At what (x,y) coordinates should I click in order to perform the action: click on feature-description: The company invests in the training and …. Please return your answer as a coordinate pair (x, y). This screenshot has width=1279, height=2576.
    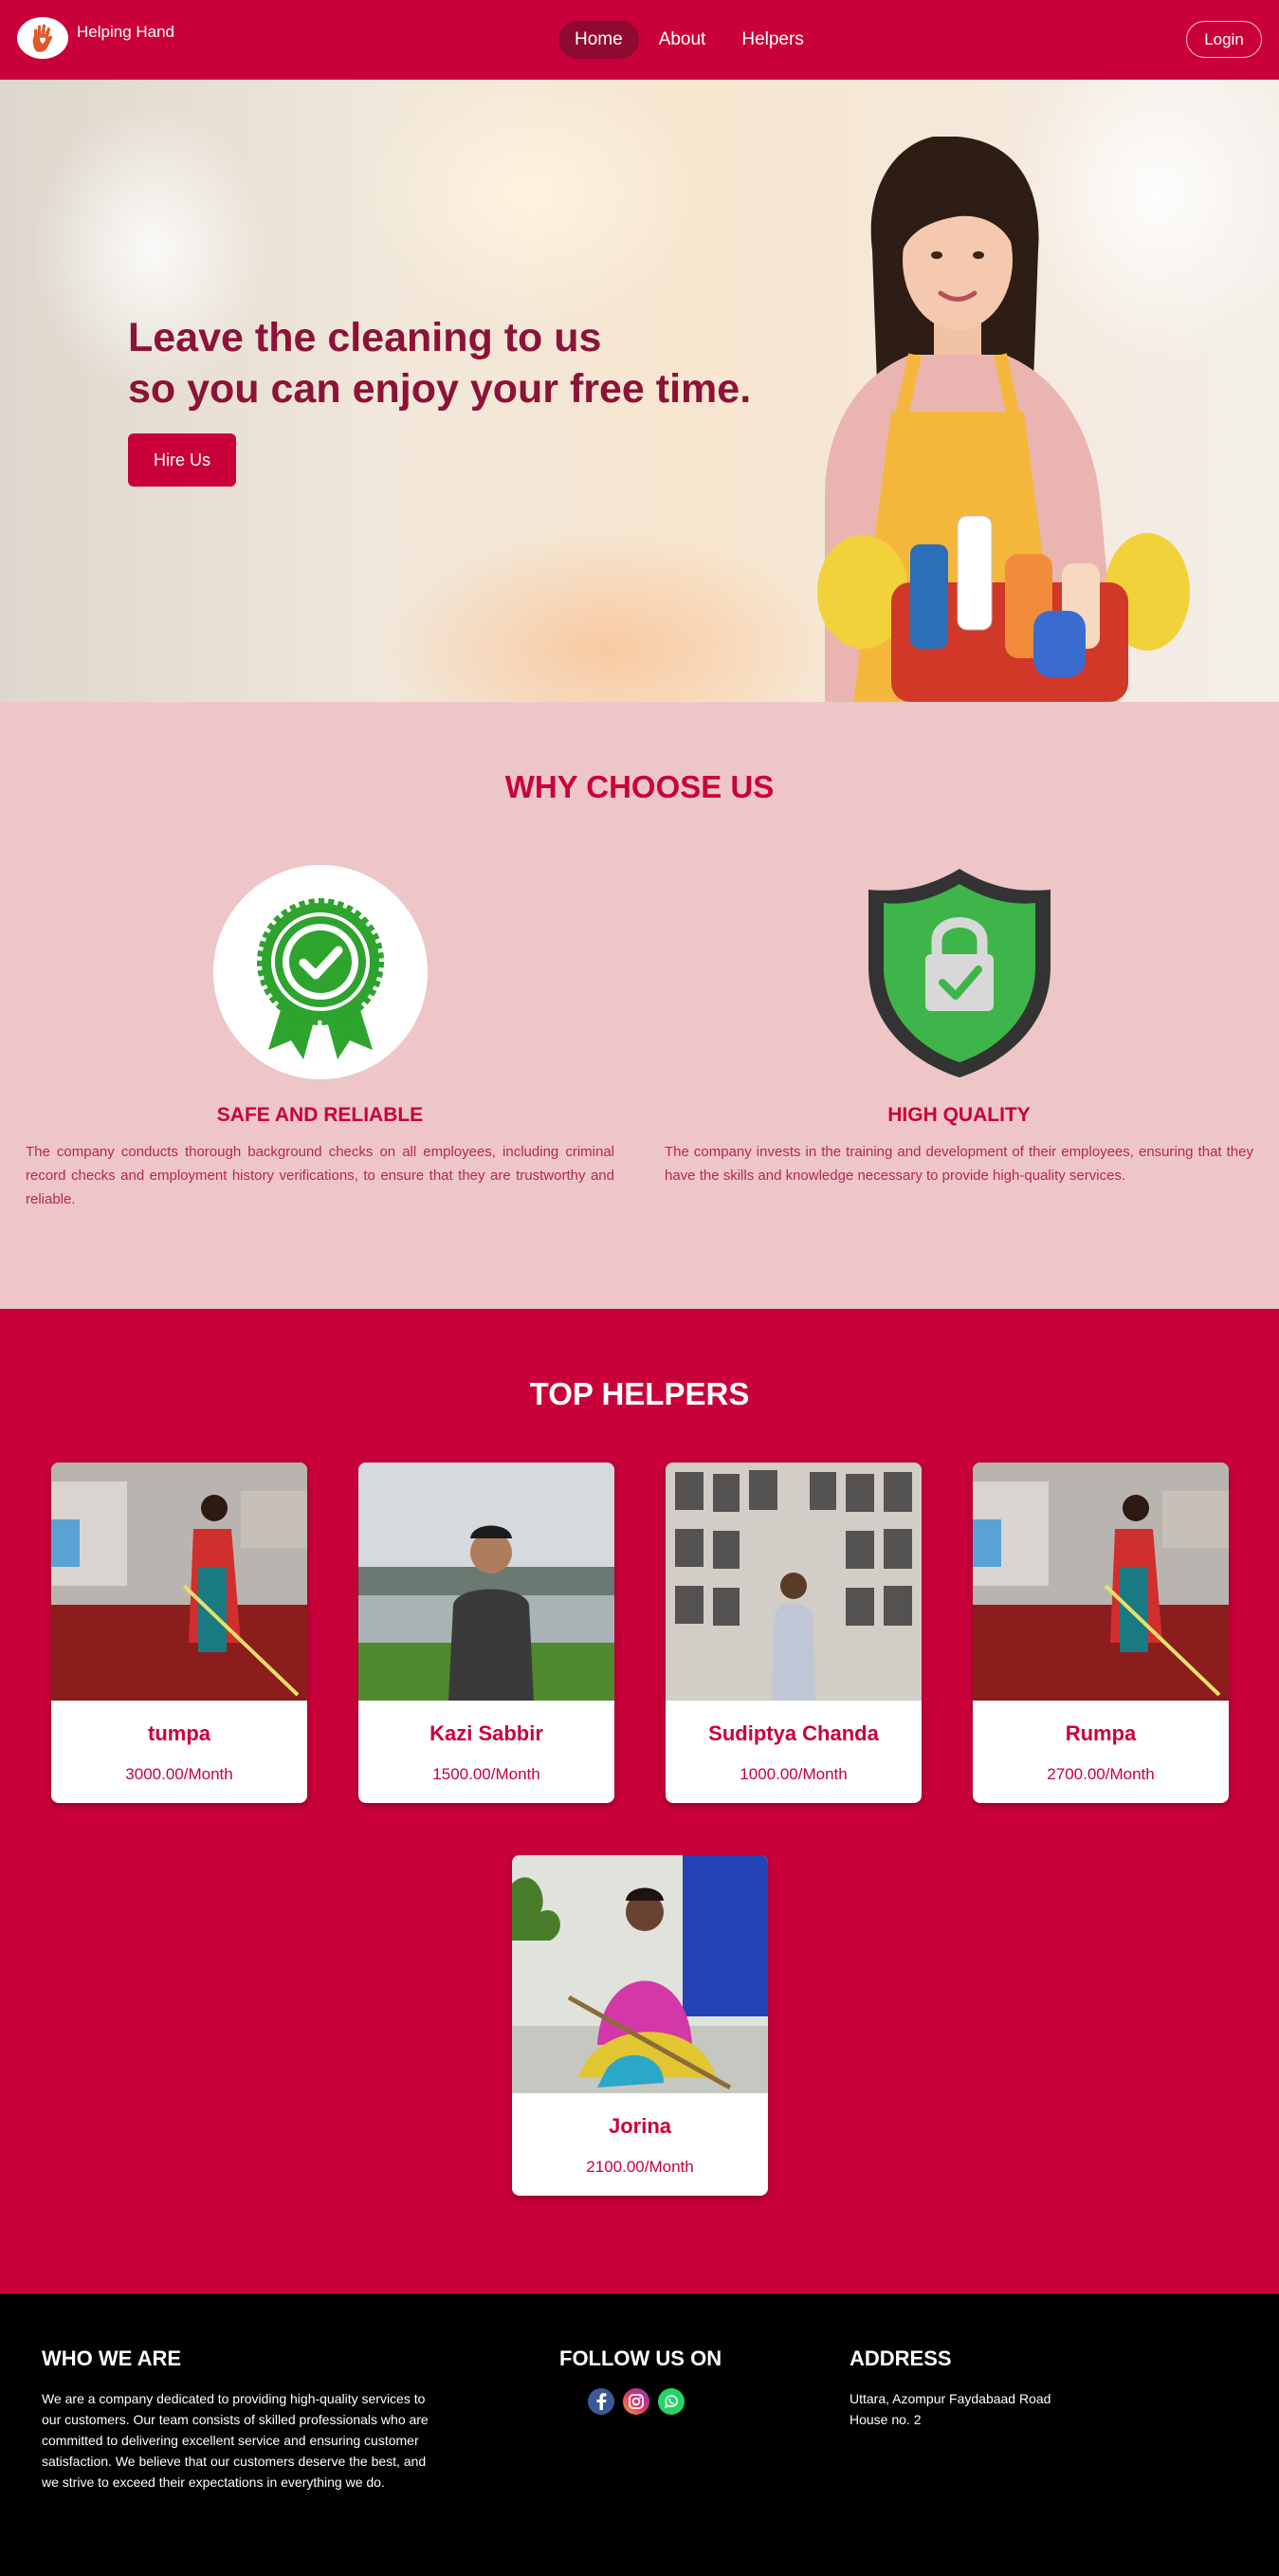
    Looking at the image, I should click on (959, 1164).